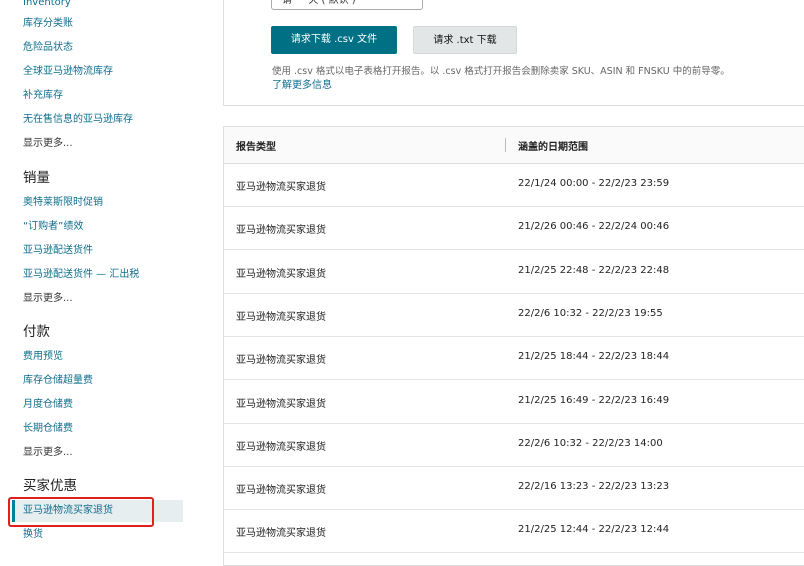  Describe the element at coordinates (594, 357) in the screenshot. I see `cell-date-range: 21/2/25 18:44 - 22/2/23 18:44` at that location.